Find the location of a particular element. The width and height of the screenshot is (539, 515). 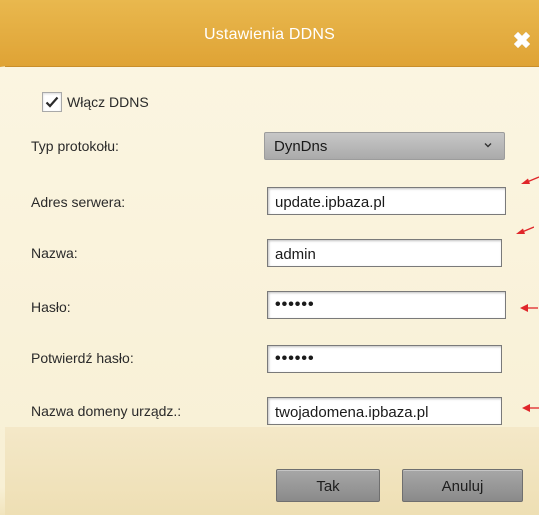

password-label: Hasło: is located at coordinates (51, 307).